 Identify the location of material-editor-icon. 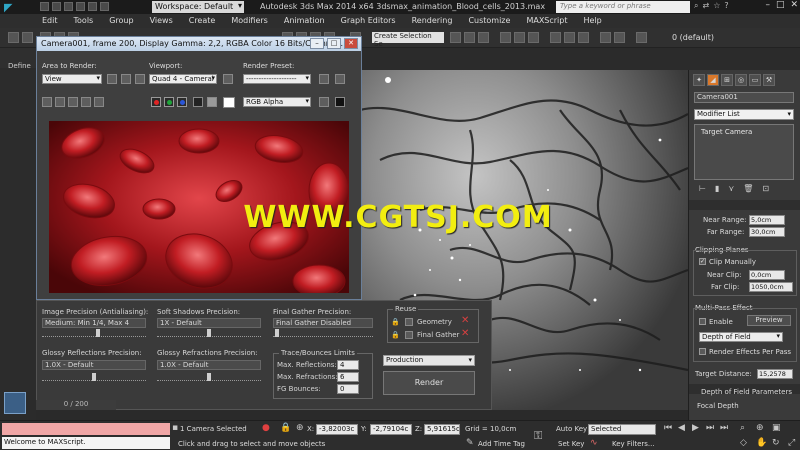
(533, 37).